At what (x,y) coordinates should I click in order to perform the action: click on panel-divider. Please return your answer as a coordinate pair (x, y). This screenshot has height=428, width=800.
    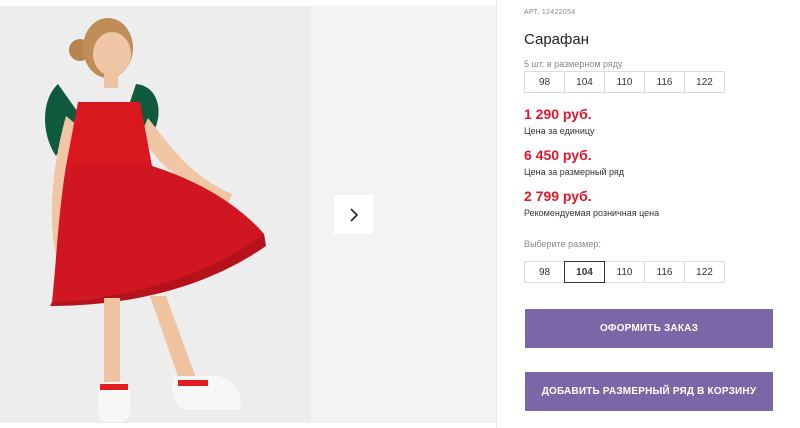
    Looking at the image, I should click on (496, 214).